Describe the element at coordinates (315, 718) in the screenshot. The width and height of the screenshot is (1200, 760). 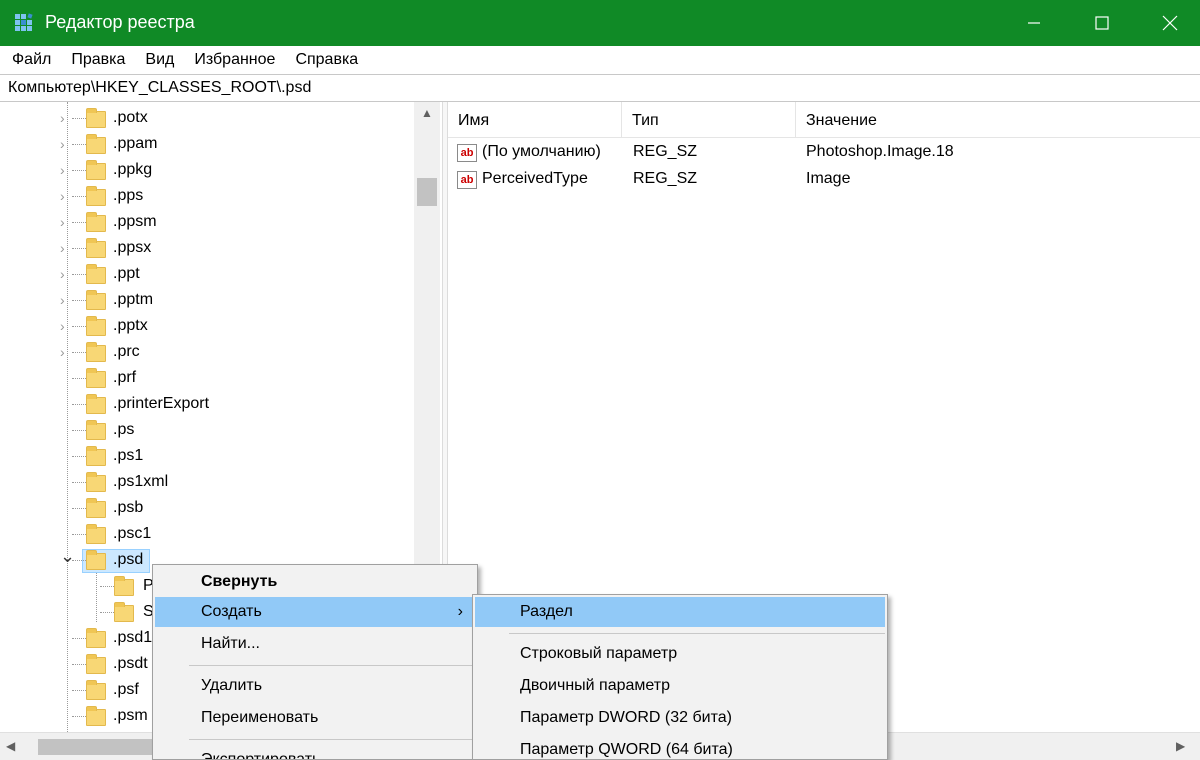
I see `ctx-rename: Переименовать` at that location.